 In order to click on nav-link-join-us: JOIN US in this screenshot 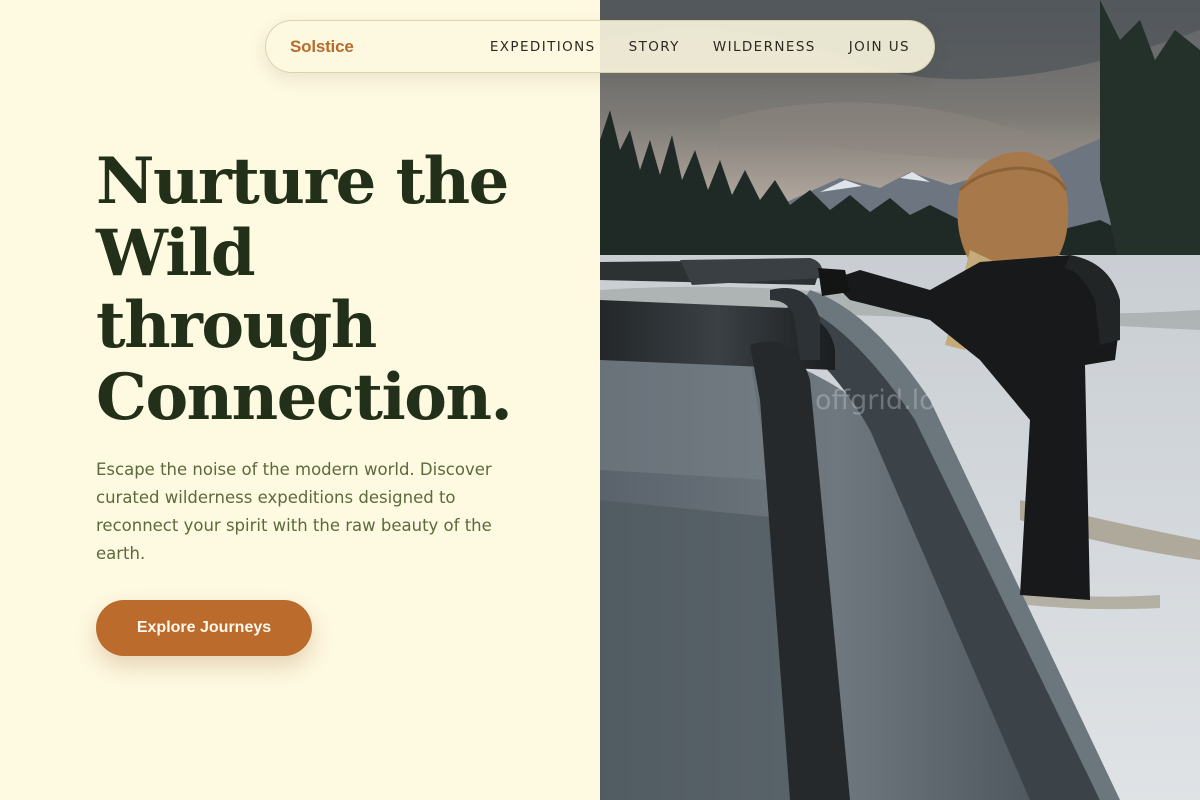, I will do `click(879, 47)`.